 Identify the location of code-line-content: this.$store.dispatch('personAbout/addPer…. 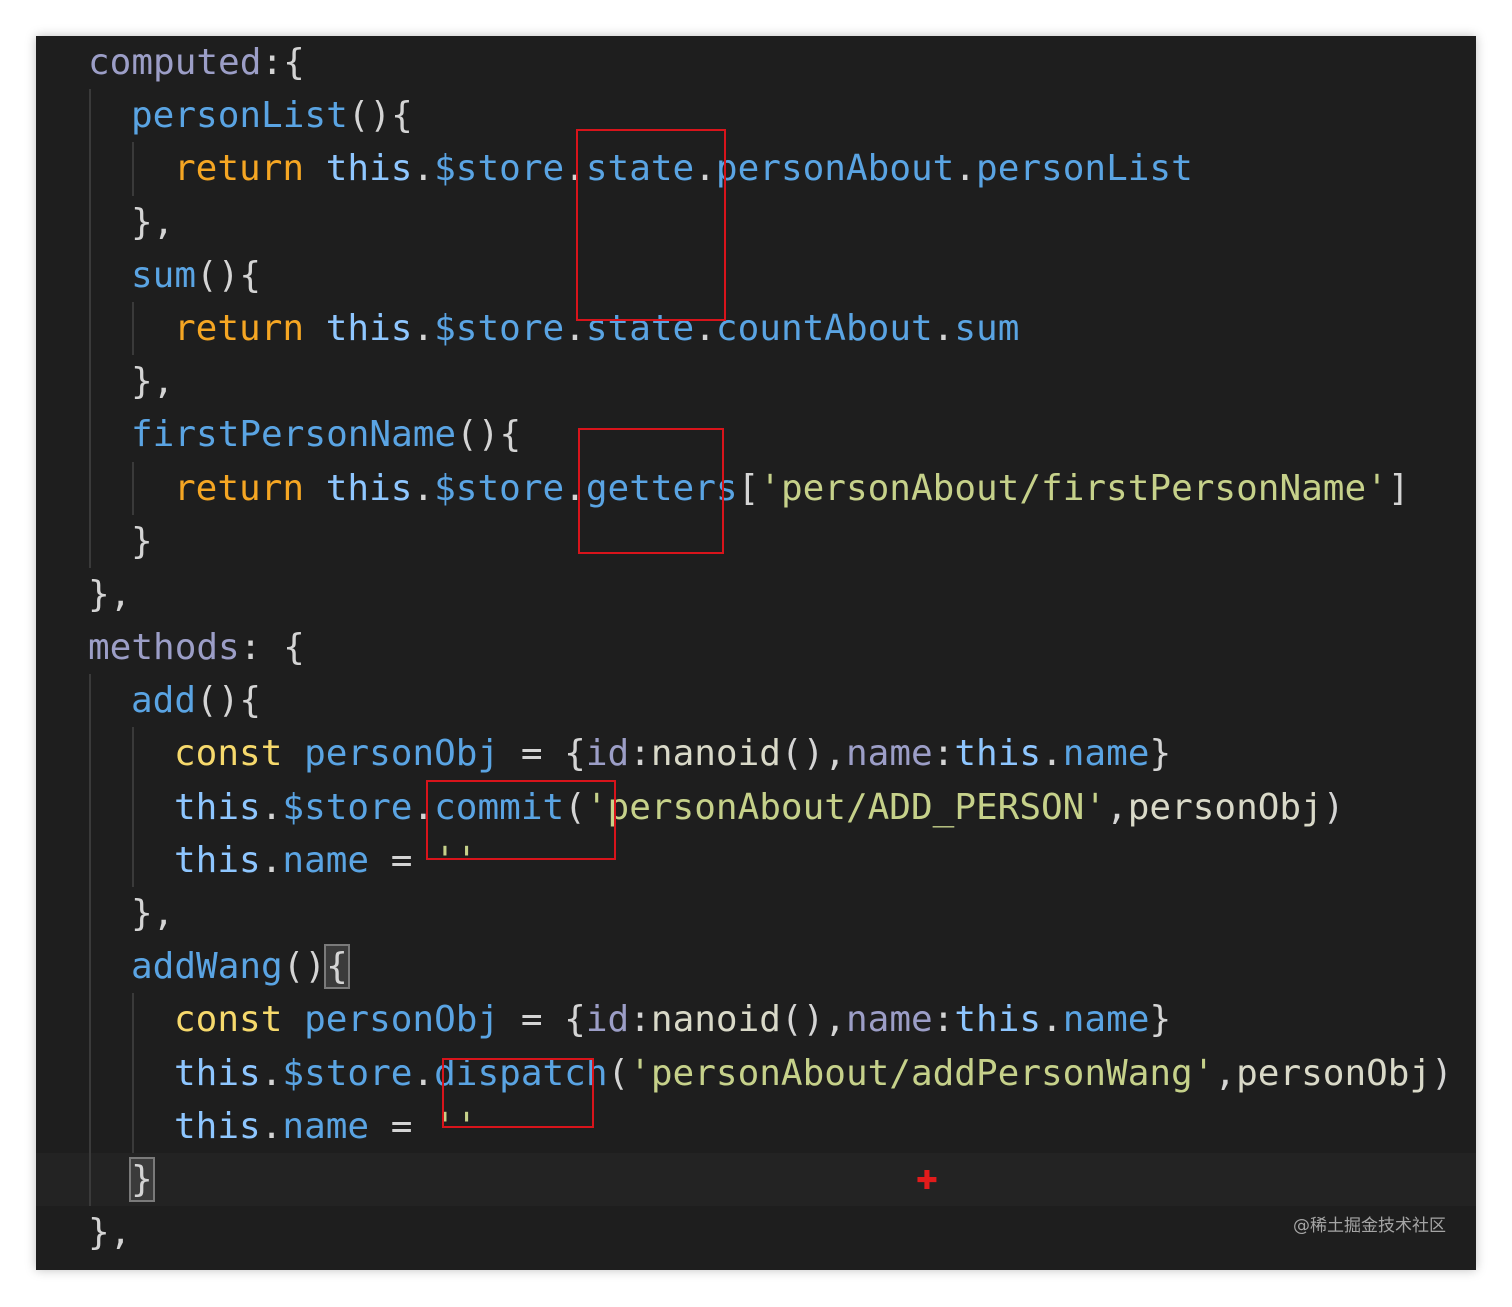
(813, 1073).